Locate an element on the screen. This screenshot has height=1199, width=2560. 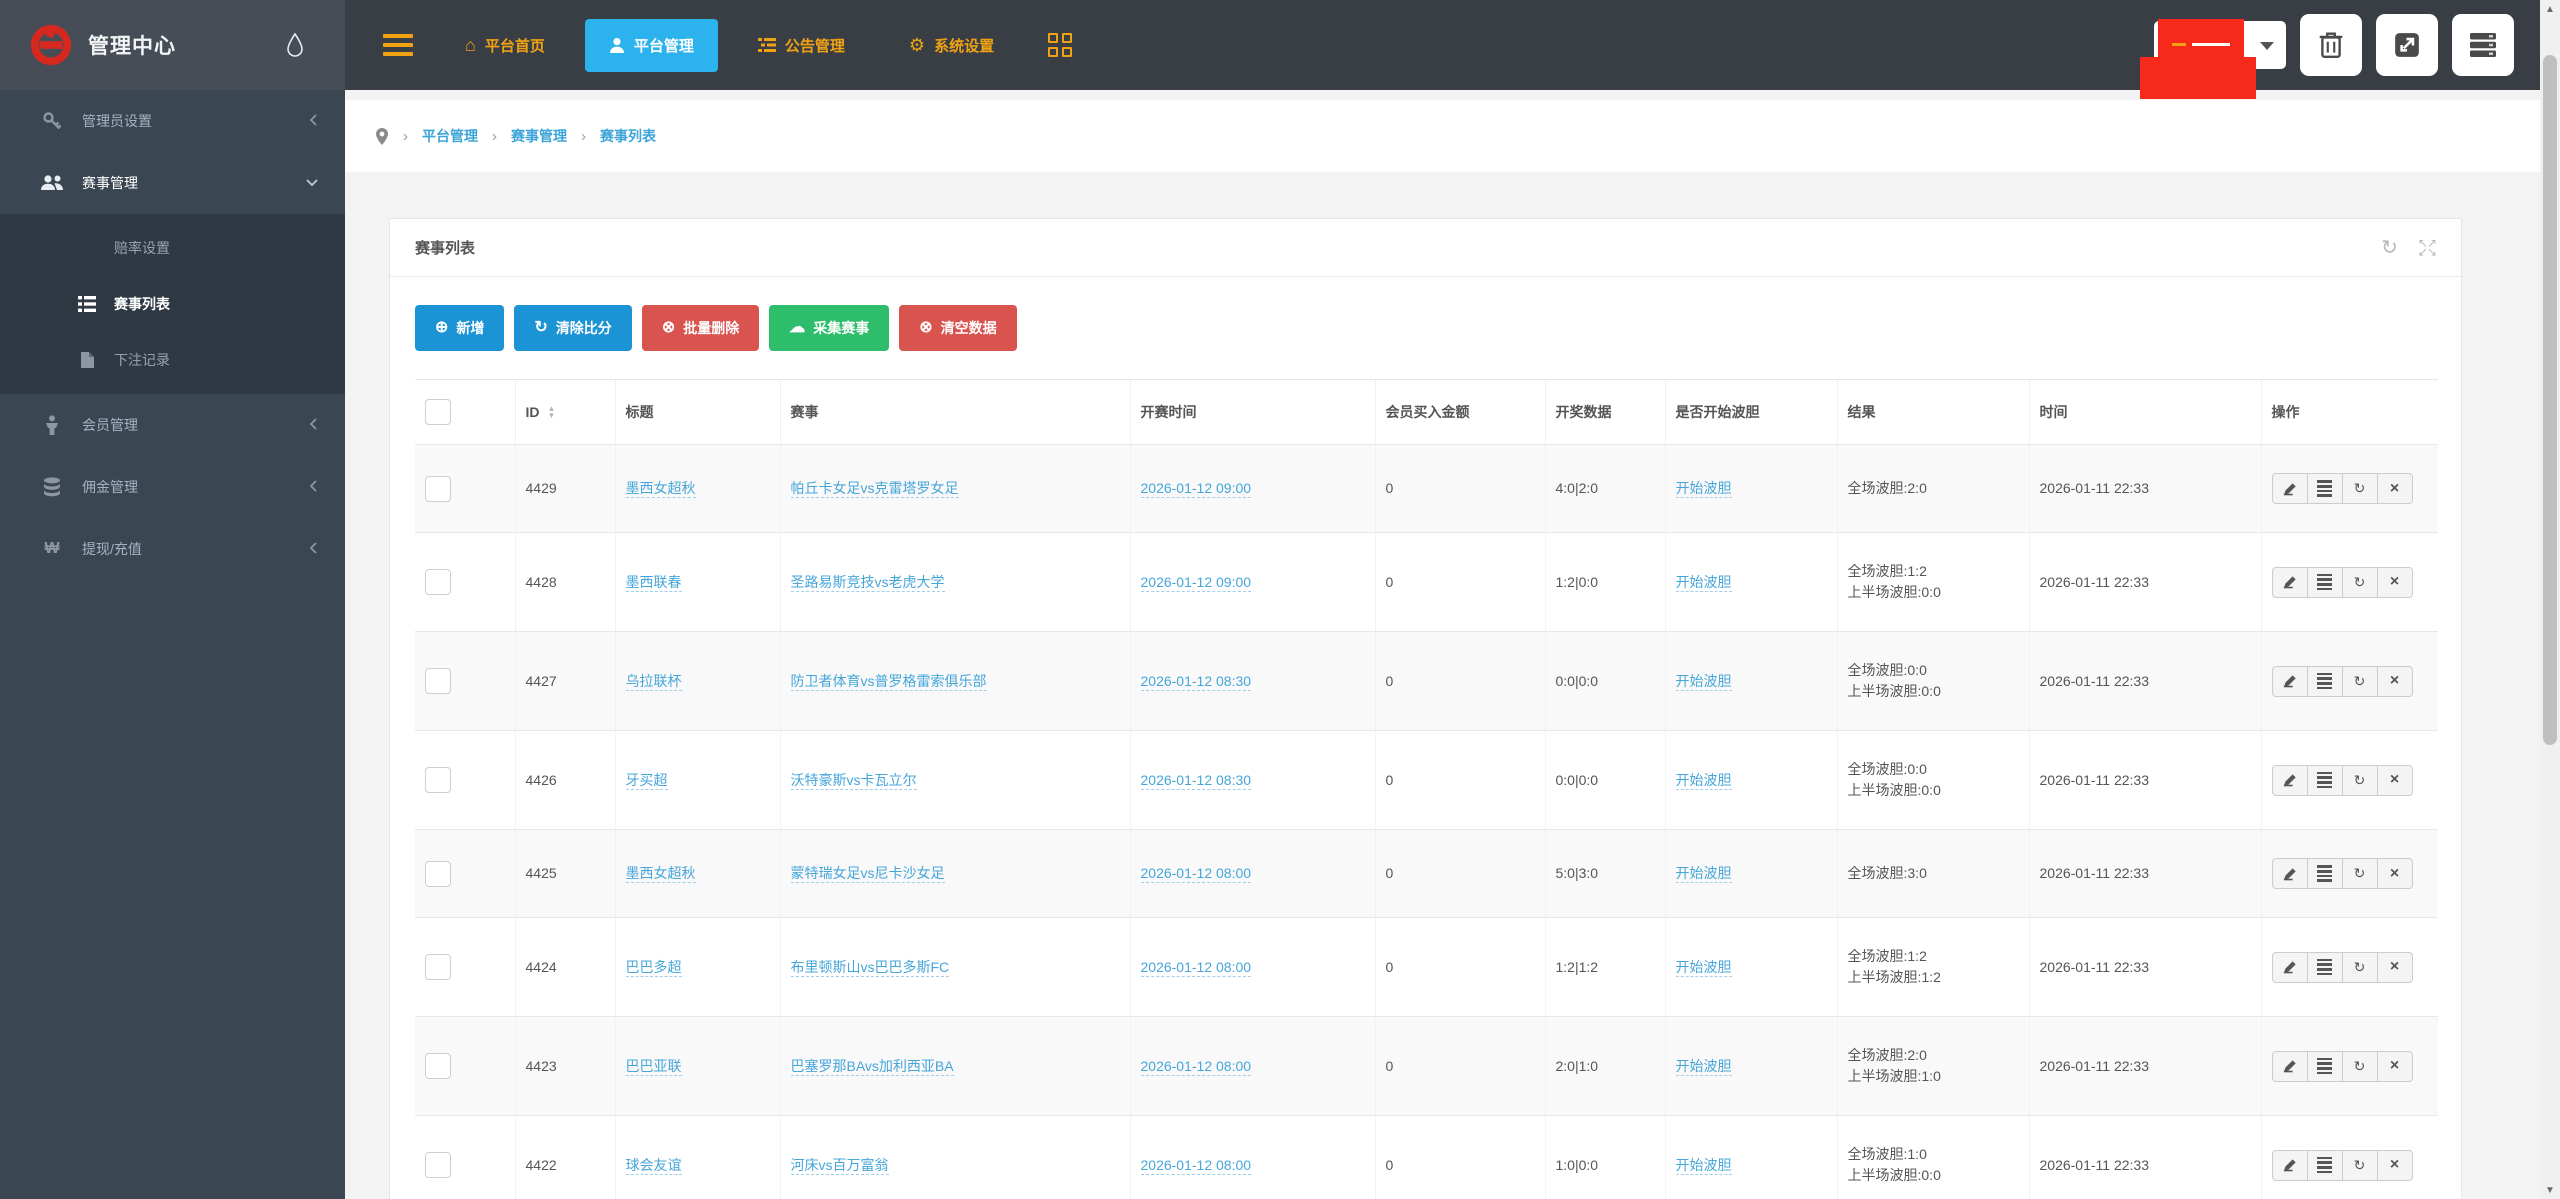
sidebar-item-withdraw-deposit: ₩ 提现/充值 is located at coordinates (172, 549).